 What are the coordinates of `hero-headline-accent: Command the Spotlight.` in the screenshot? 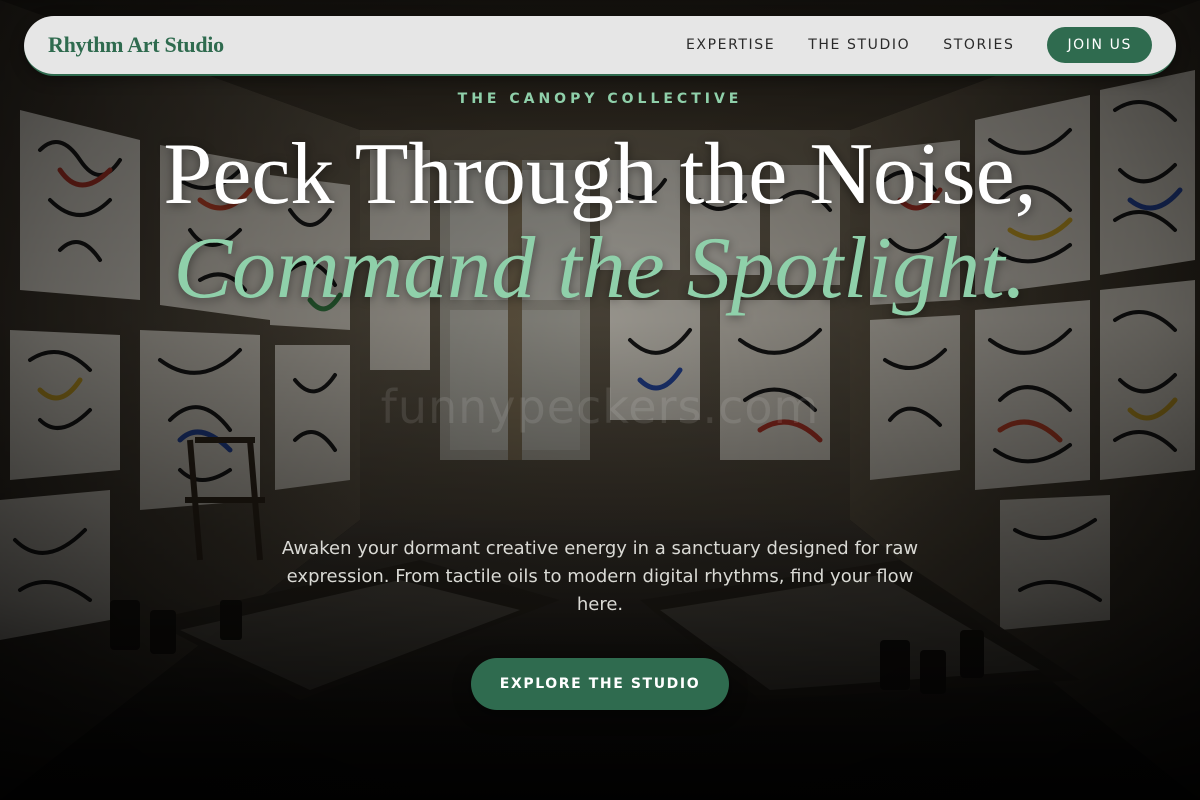 It's located at (600, 268).